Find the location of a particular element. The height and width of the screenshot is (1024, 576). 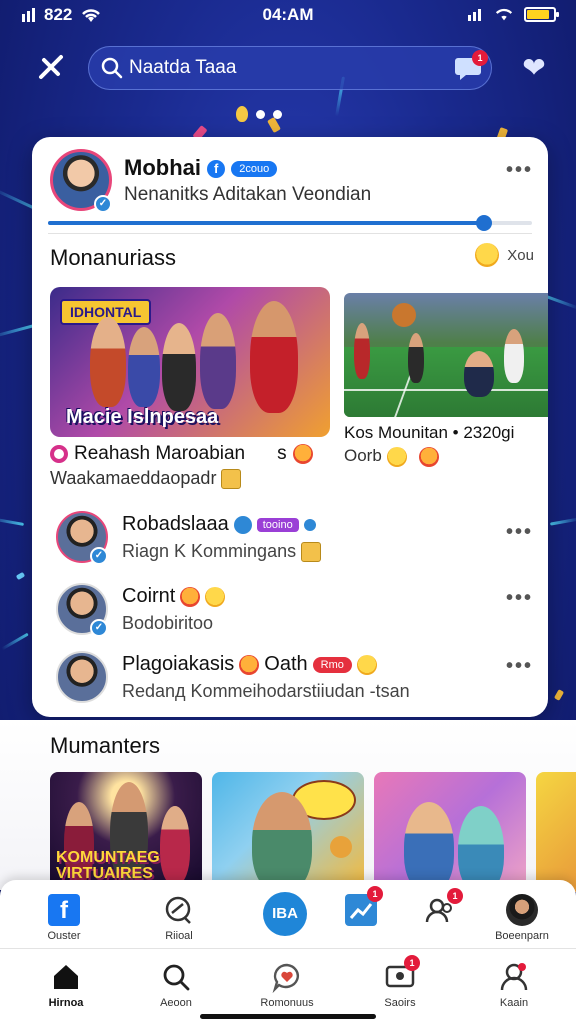

progress-bar is located at coordinates (290, 223).